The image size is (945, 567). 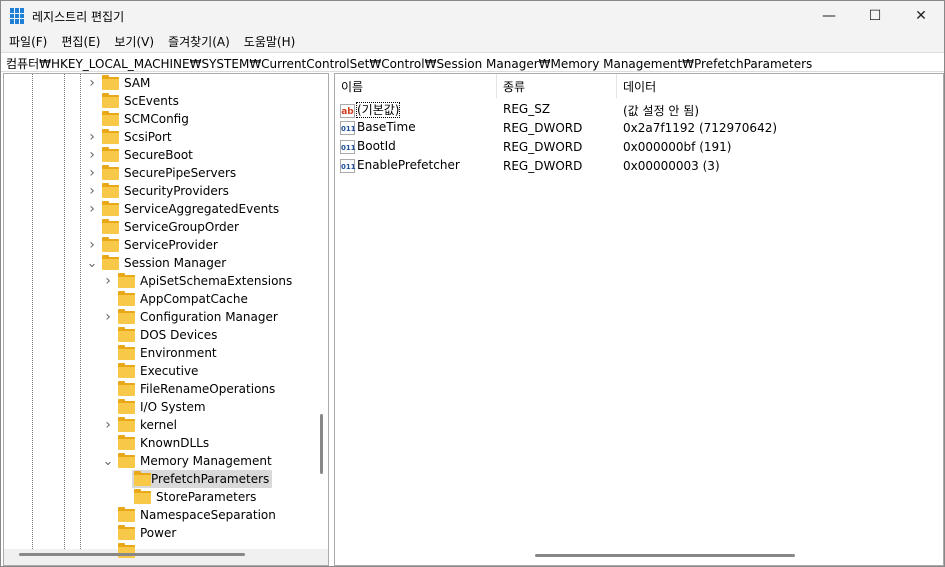 I want to click on list-horizontal-scrollbar, so click(x=665, y=555).